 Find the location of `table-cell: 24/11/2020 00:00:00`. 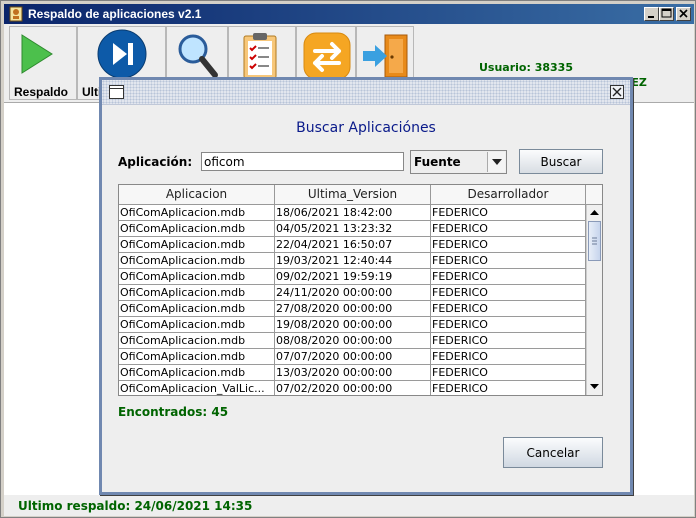

table-cell: 24/11/2020 00:00:00 is located at coordinates (353, 293).